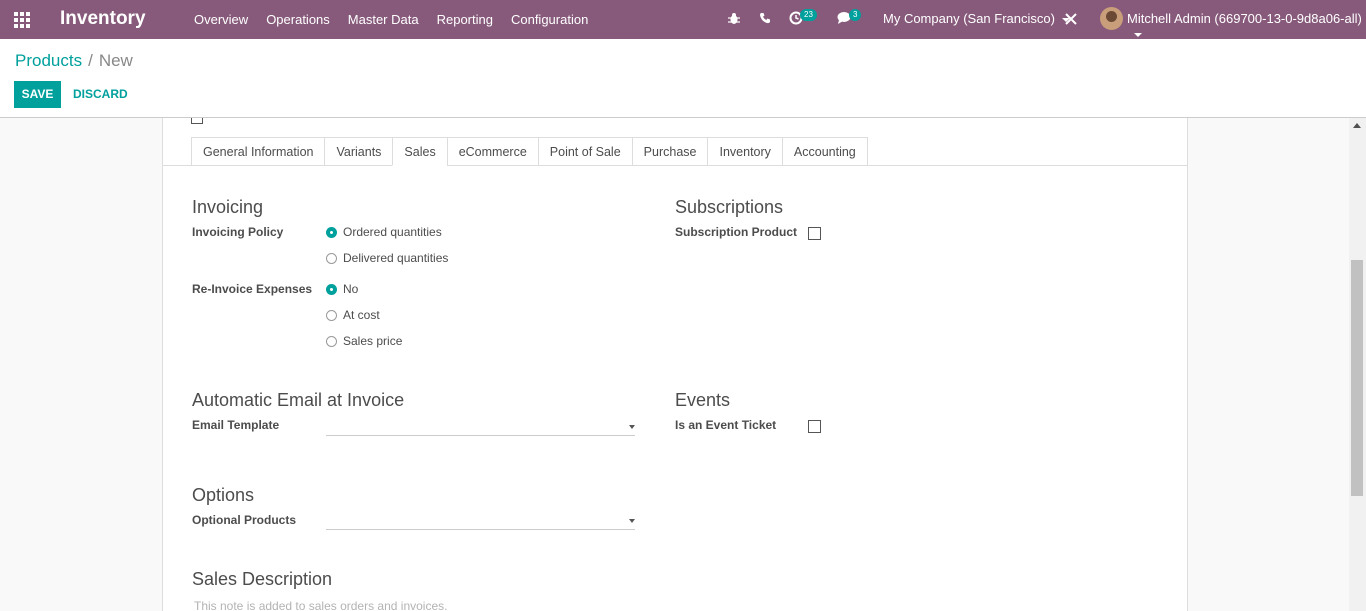 This screenshot has width=1366, height=611. I want to click on policy-option-label: Ordered quantities, so click(392, 232).